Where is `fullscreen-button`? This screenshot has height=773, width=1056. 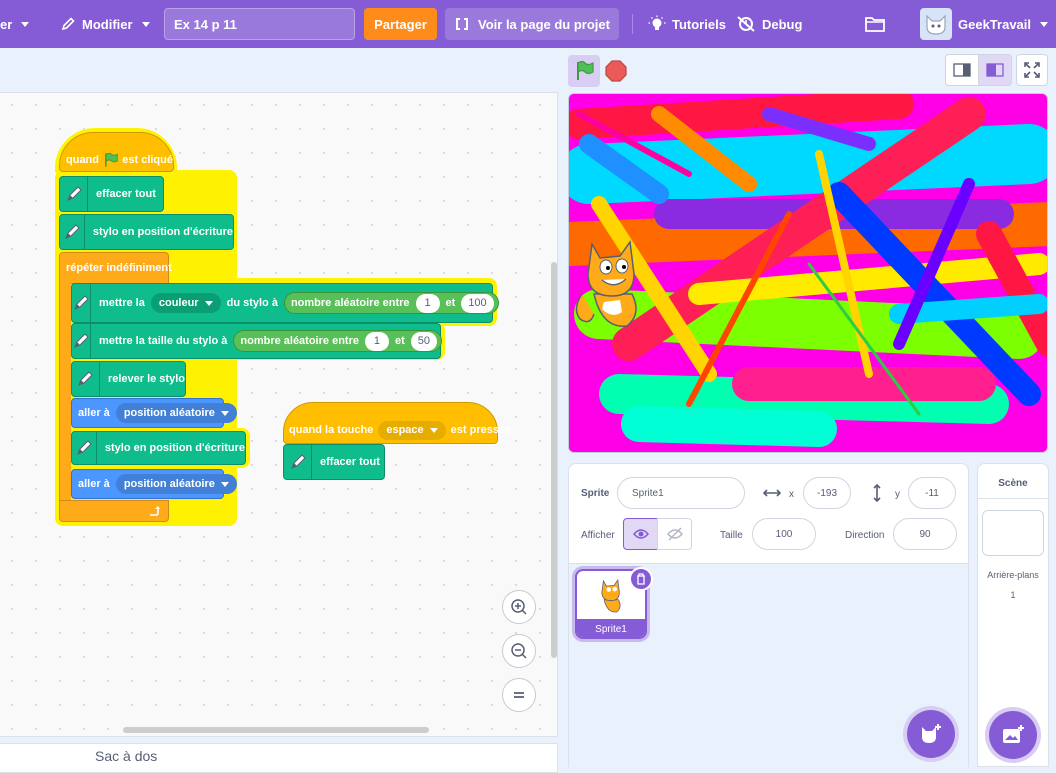
fullscreen-button is located at coordinates (1032, 70).